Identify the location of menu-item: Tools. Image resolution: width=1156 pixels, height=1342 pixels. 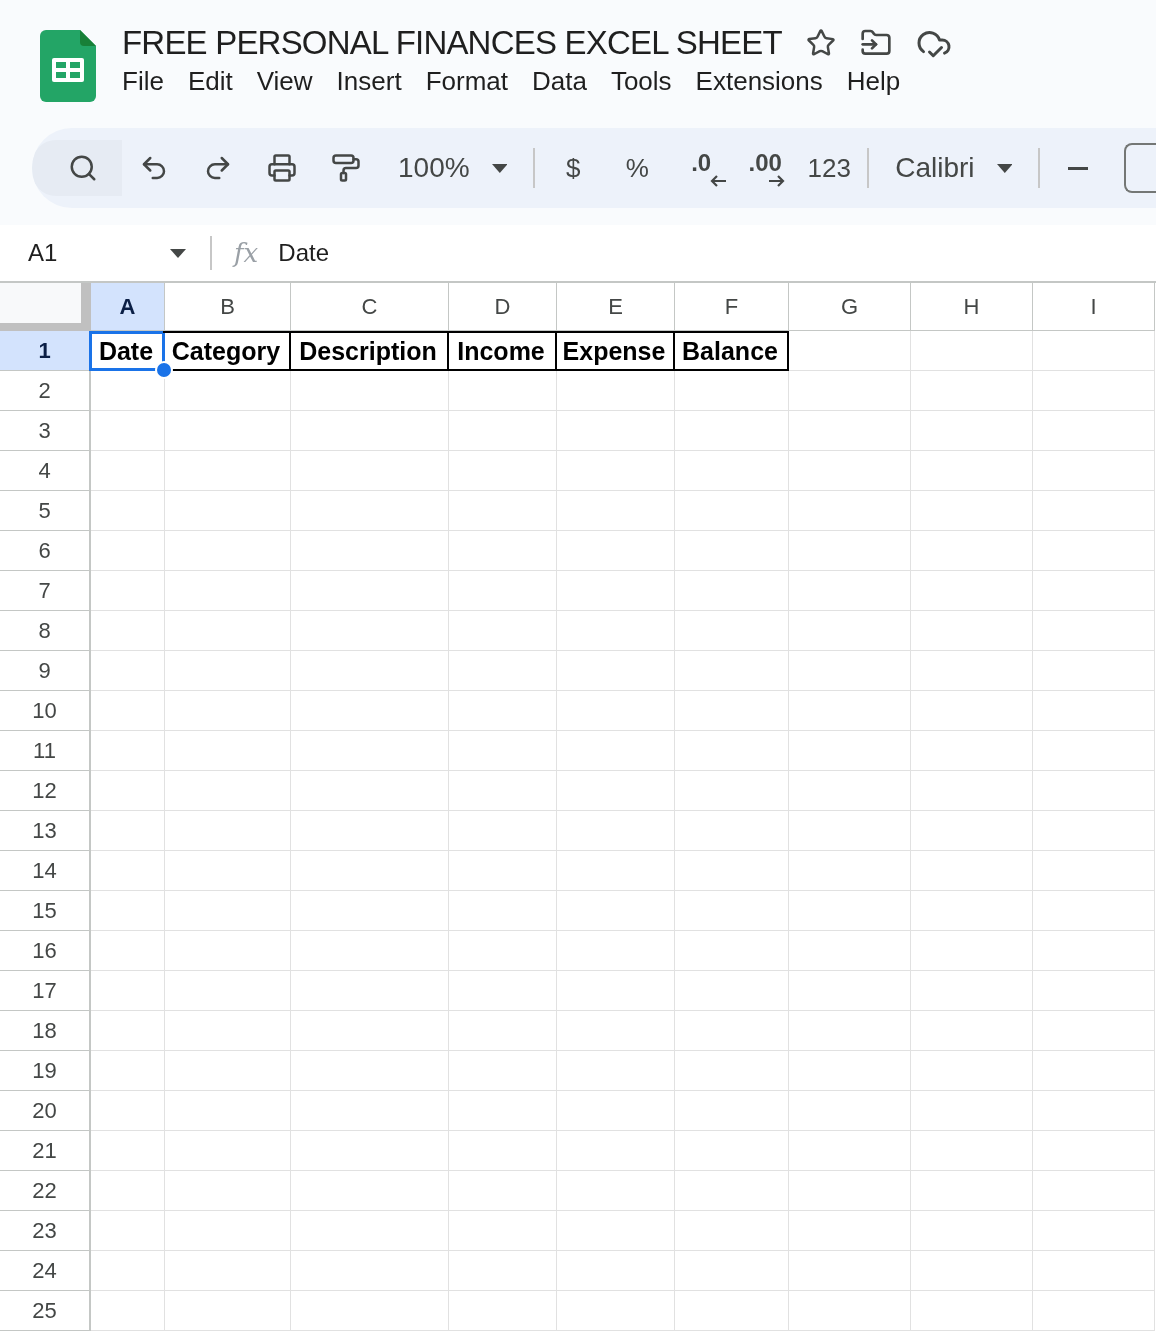
(645, 79).